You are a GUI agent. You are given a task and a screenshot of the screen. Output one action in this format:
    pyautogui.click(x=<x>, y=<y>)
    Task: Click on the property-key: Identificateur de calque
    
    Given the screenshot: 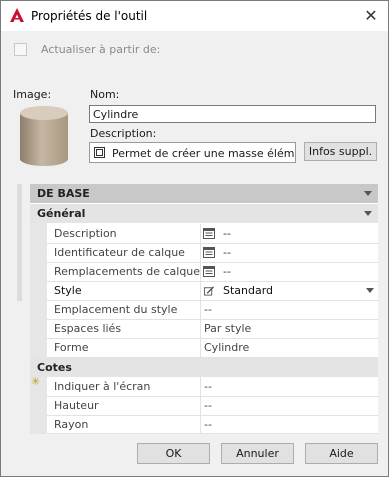 What is the action you would take?
    pyautogui.click(x=119, y=252)
    